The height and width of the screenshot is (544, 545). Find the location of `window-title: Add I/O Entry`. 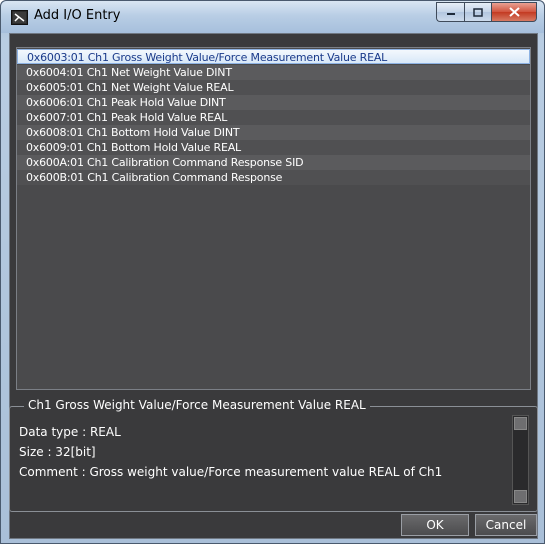

window-title: Add I/O Entry is located at coordinates (77, 15).